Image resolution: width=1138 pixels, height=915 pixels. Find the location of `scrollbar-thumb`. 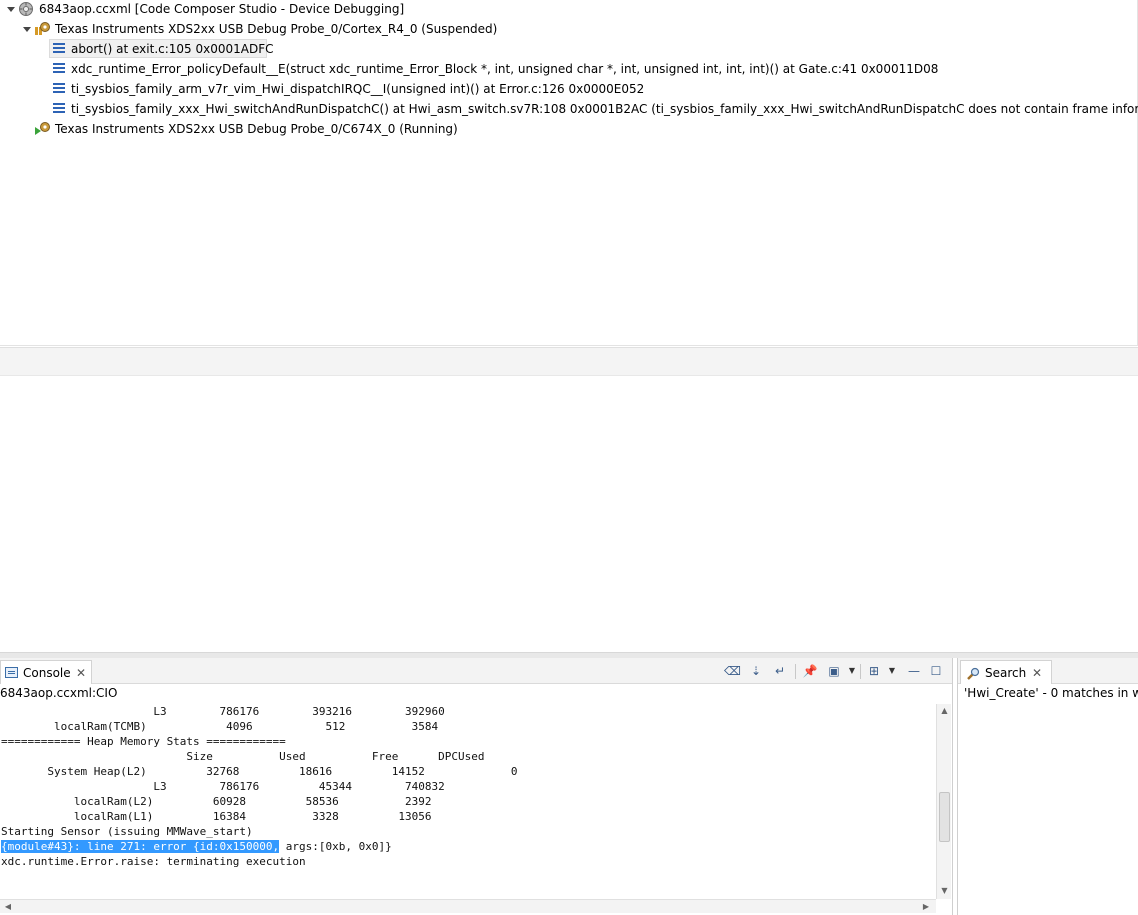

scrollbar-thumb is located at coordinates (944, 817).